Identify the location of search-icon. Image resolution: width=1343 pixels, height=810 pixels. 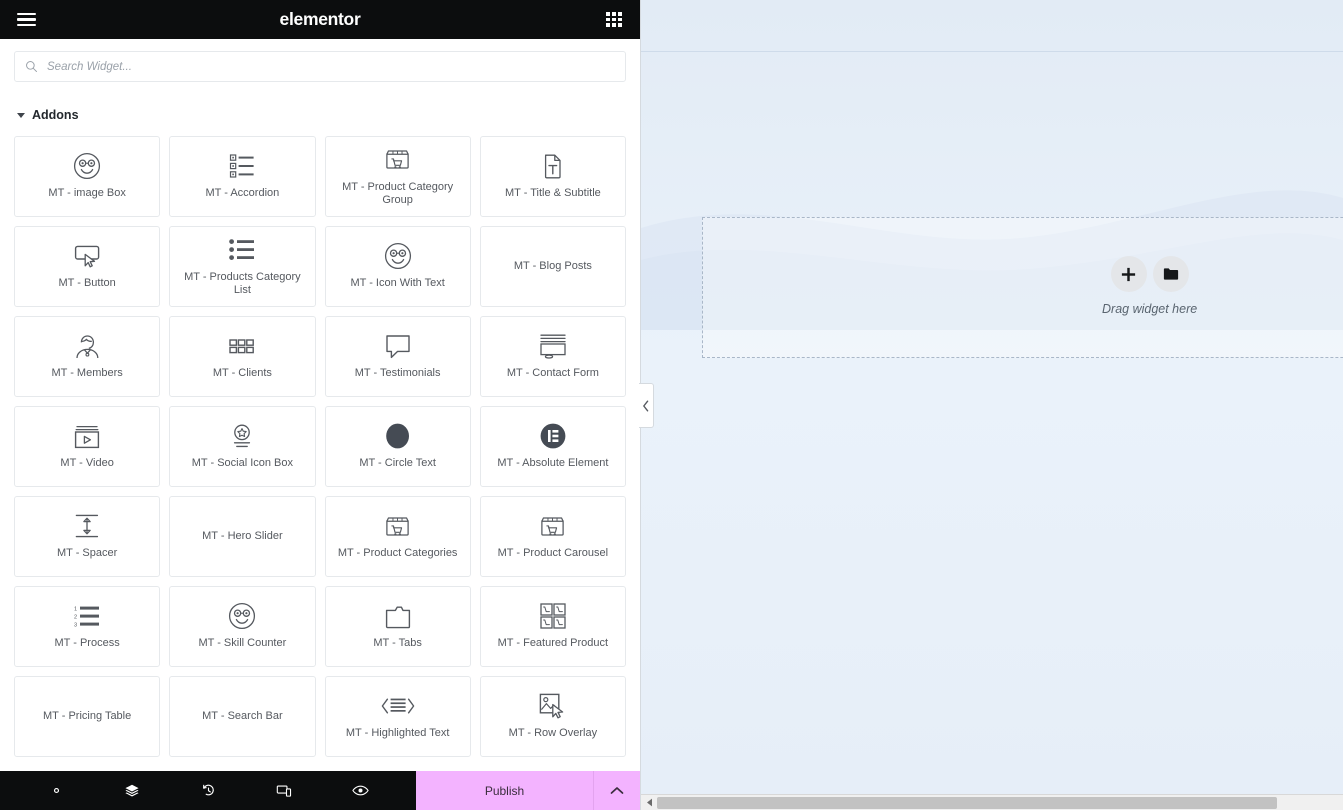
(32, 67).